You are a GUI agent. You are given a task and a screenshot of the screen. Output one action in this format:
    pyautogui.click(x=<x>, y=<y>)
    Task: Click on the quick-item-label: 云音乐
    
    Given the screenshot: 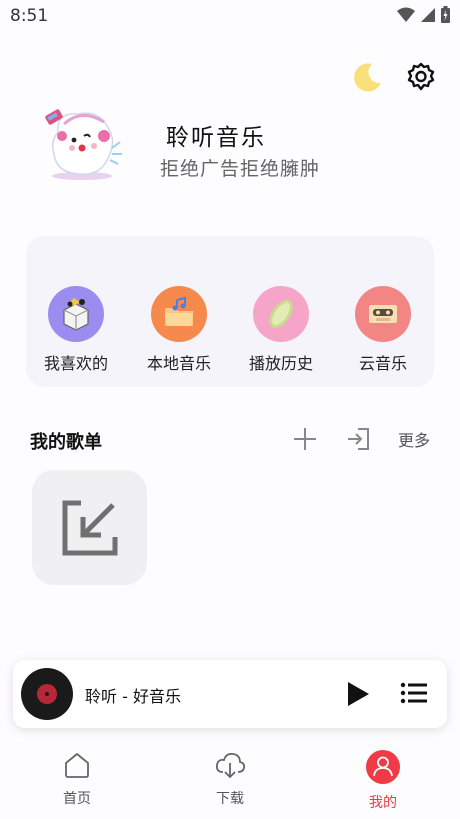 What is the action you would take?
    pyautogui.click(x=382, y=363)
    